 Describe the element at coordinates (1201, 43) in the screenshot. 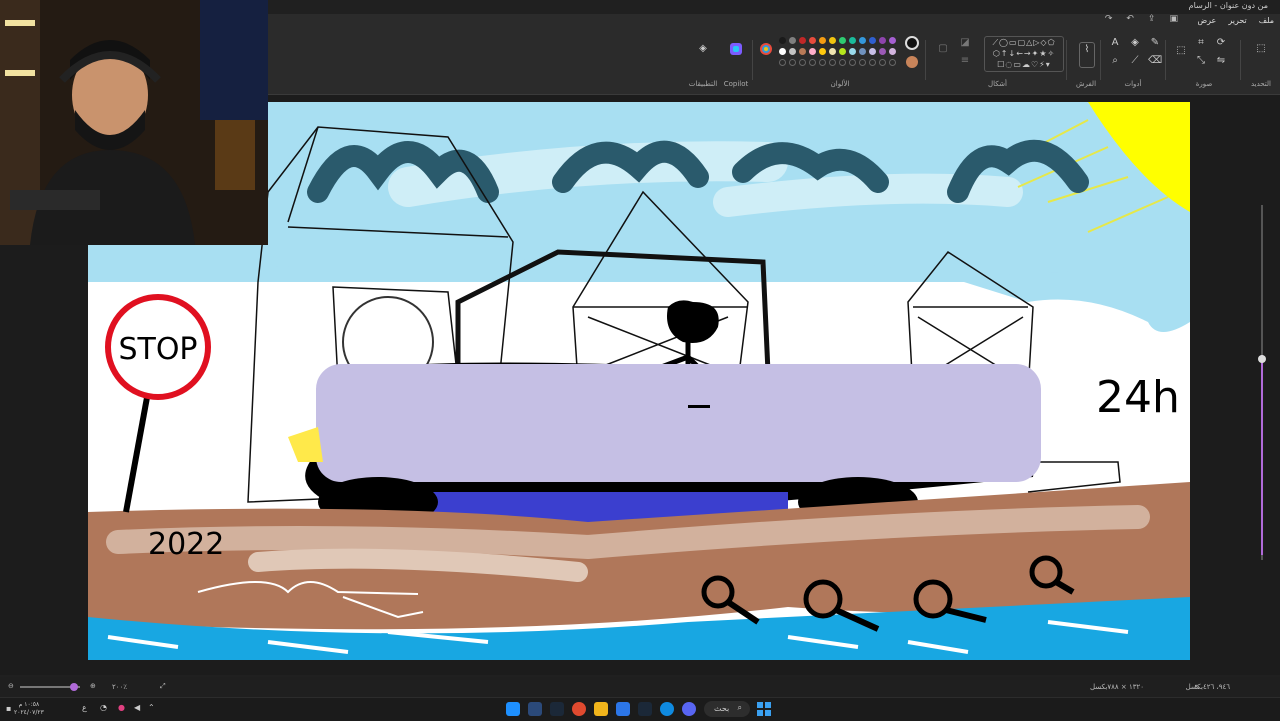

I see `crop-icon: ⌗` at that location.